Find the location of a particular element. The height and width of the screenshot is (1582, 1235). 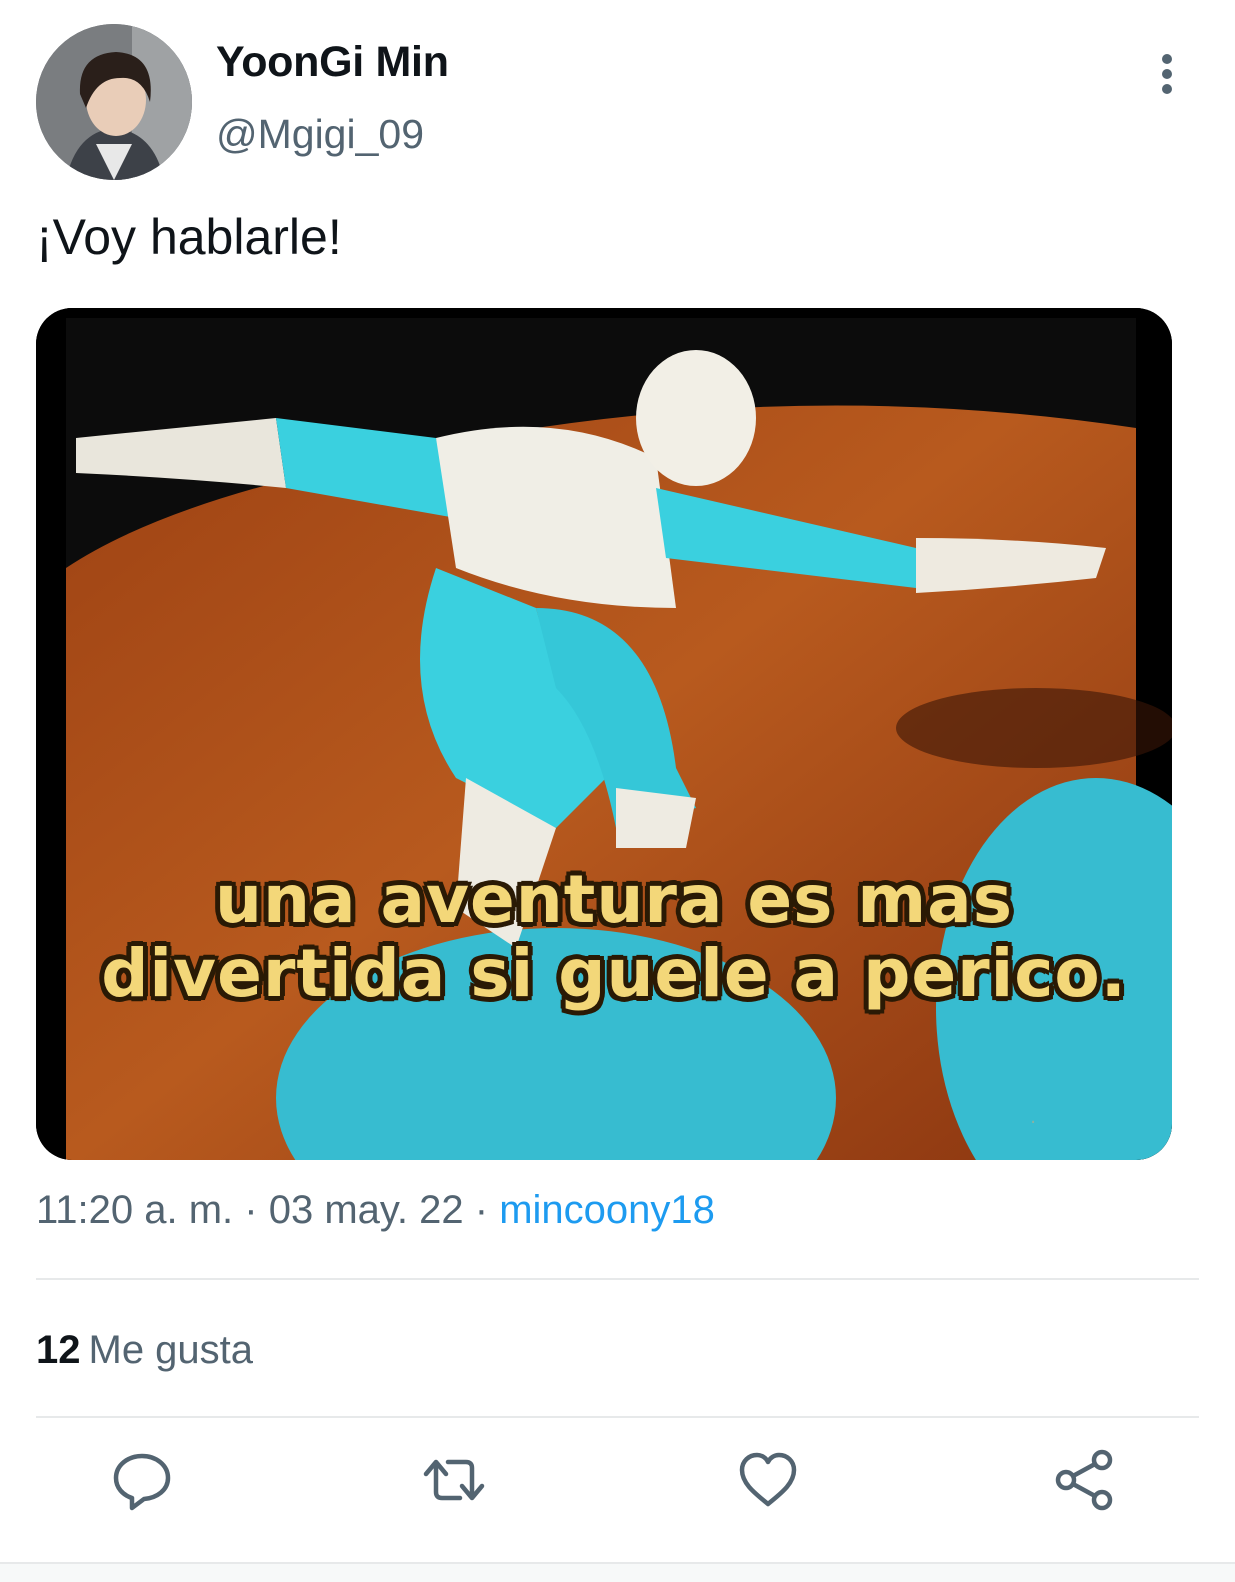

tweet-text: ¡Voy hablarle! is located at coordinates (189, 237).